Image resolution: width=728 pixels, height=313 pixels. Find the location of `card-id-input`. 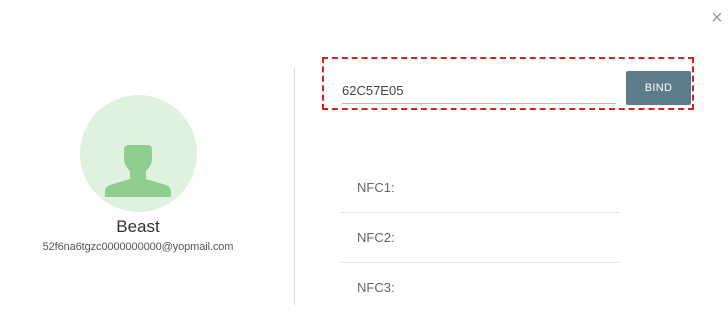

card-id-input is located at coordinates (479, 90).